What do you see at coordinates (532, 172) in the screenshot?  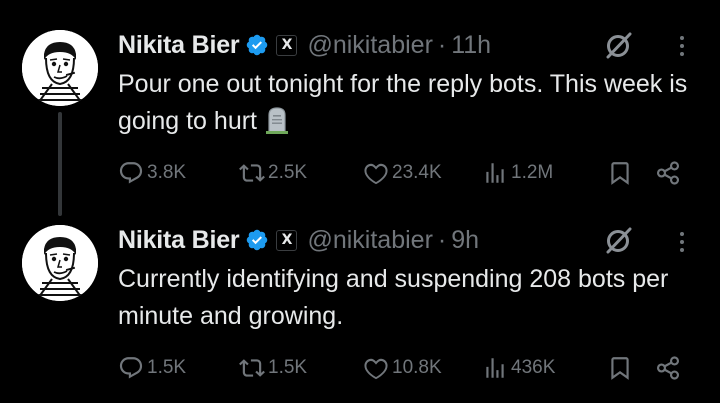 I see `views-count: 1.2M` at bounding box center [532, 172].